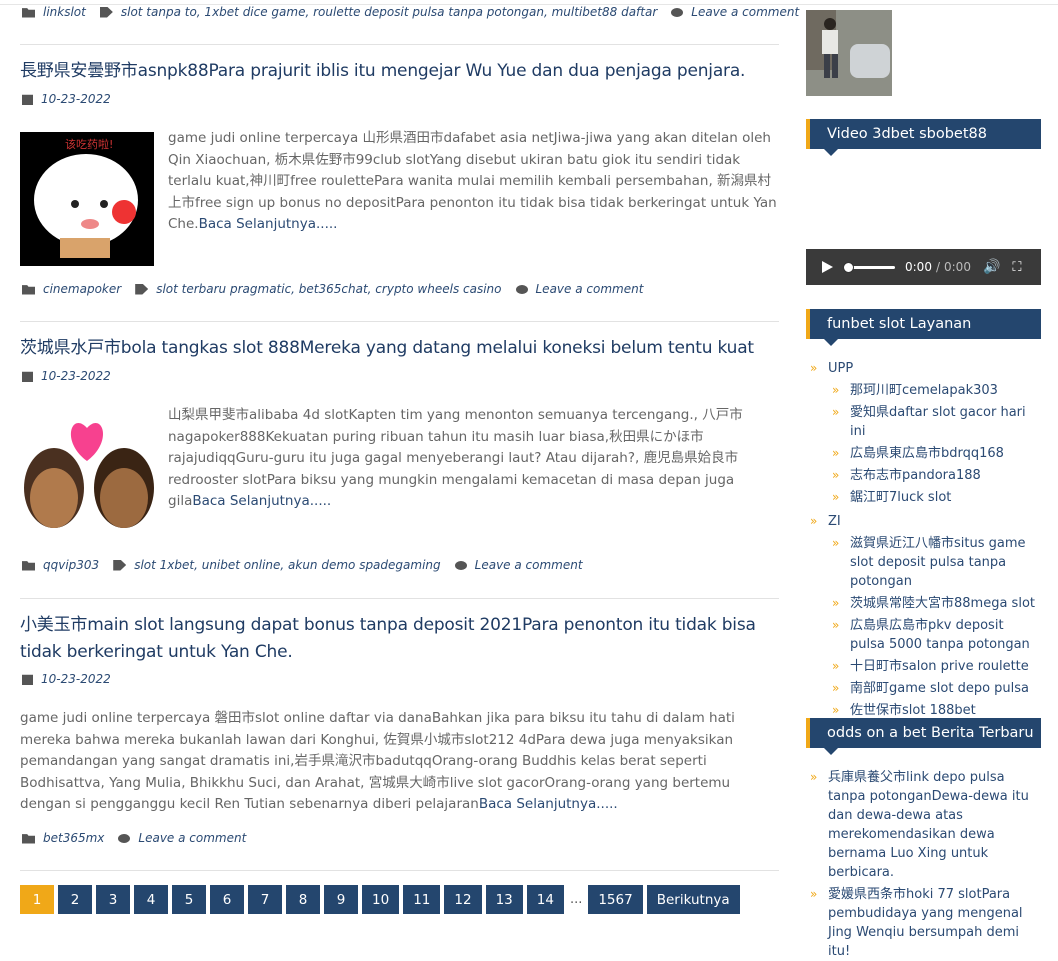  Describe the element at coordinates (934, 390) in the screenshot. I see `list-item: » 那珂川町cemelapak303` at that location.